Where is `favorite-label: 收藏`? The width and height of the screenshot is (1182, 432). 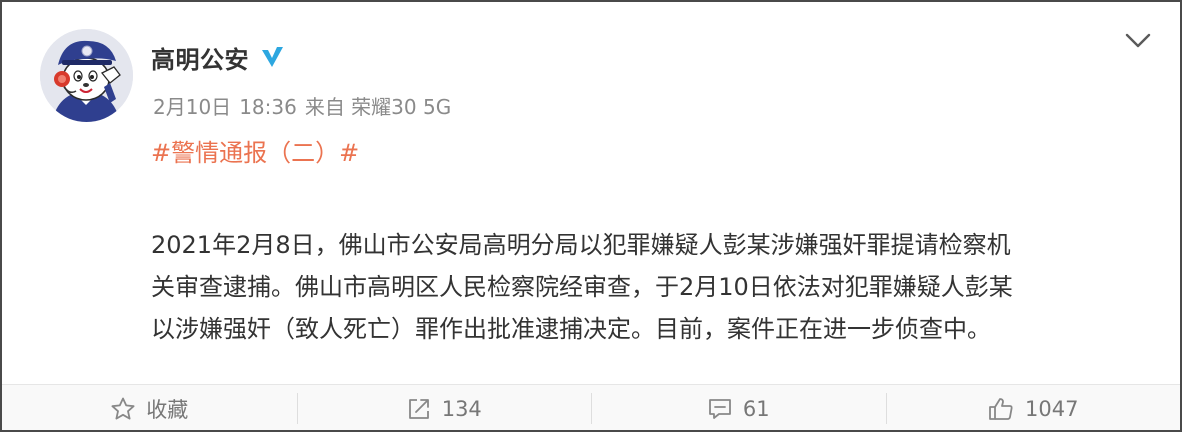 favorite-label: 收藏 is located at coordinates (167, 409).